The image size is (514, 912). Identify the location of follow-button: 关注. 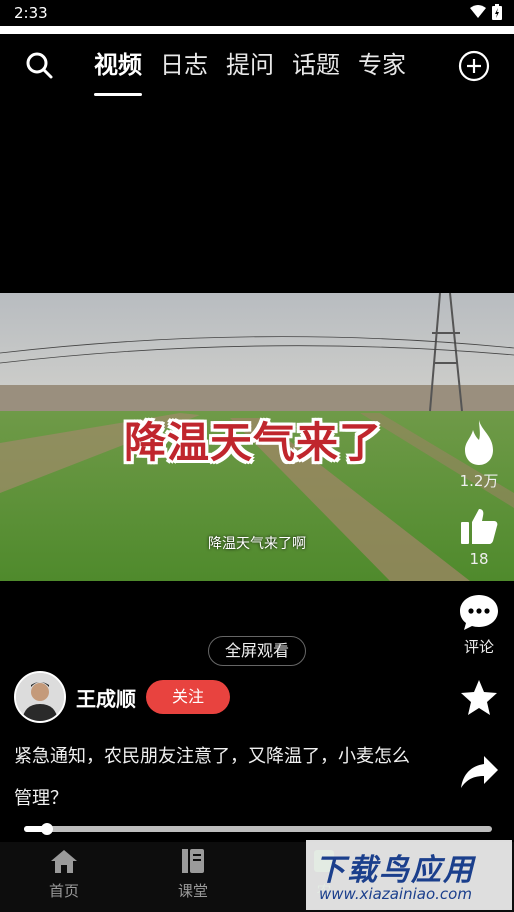
(188, 697).